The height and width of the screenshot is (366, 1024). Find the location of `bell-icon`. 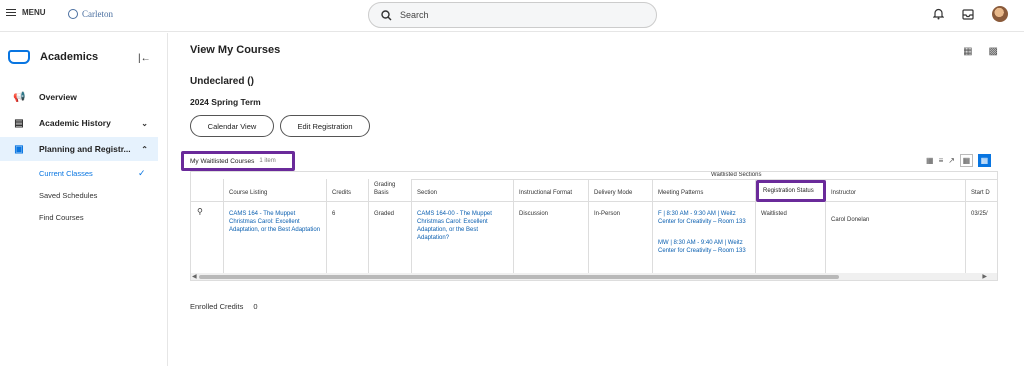

bell-icon is located at coordinates (938, 14).